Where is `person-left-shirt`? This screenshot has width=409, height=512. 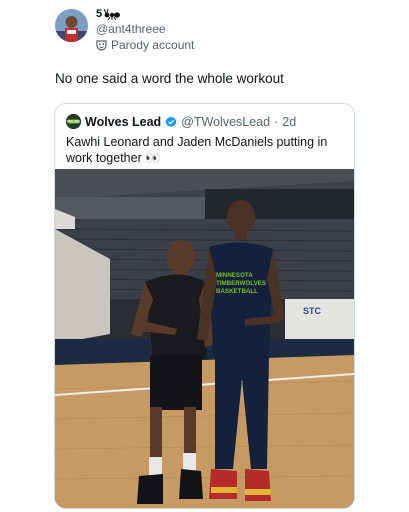
person-left-shirt is located at coordinates (176, 316).